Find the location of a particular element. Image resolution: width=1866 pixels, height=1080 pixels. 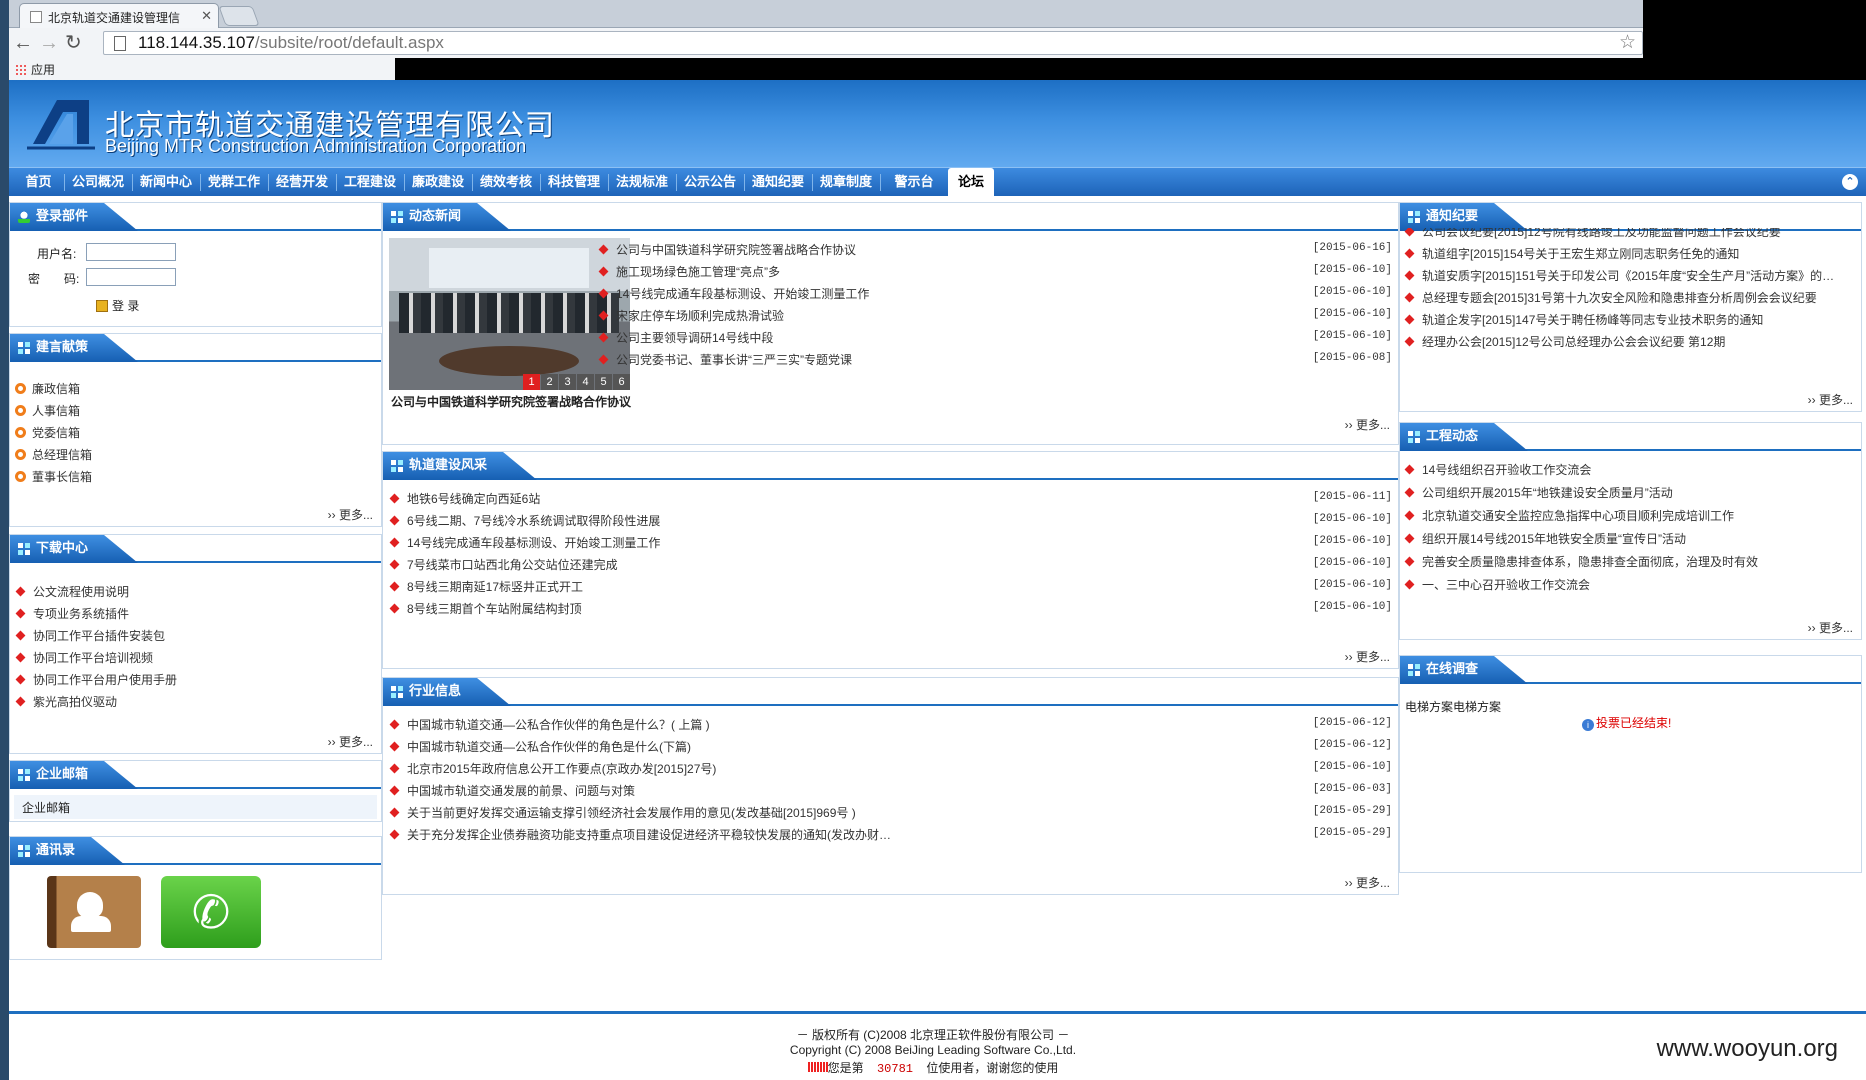

list-item-text: 廉政信箱 is located at coordinates (56, 389).